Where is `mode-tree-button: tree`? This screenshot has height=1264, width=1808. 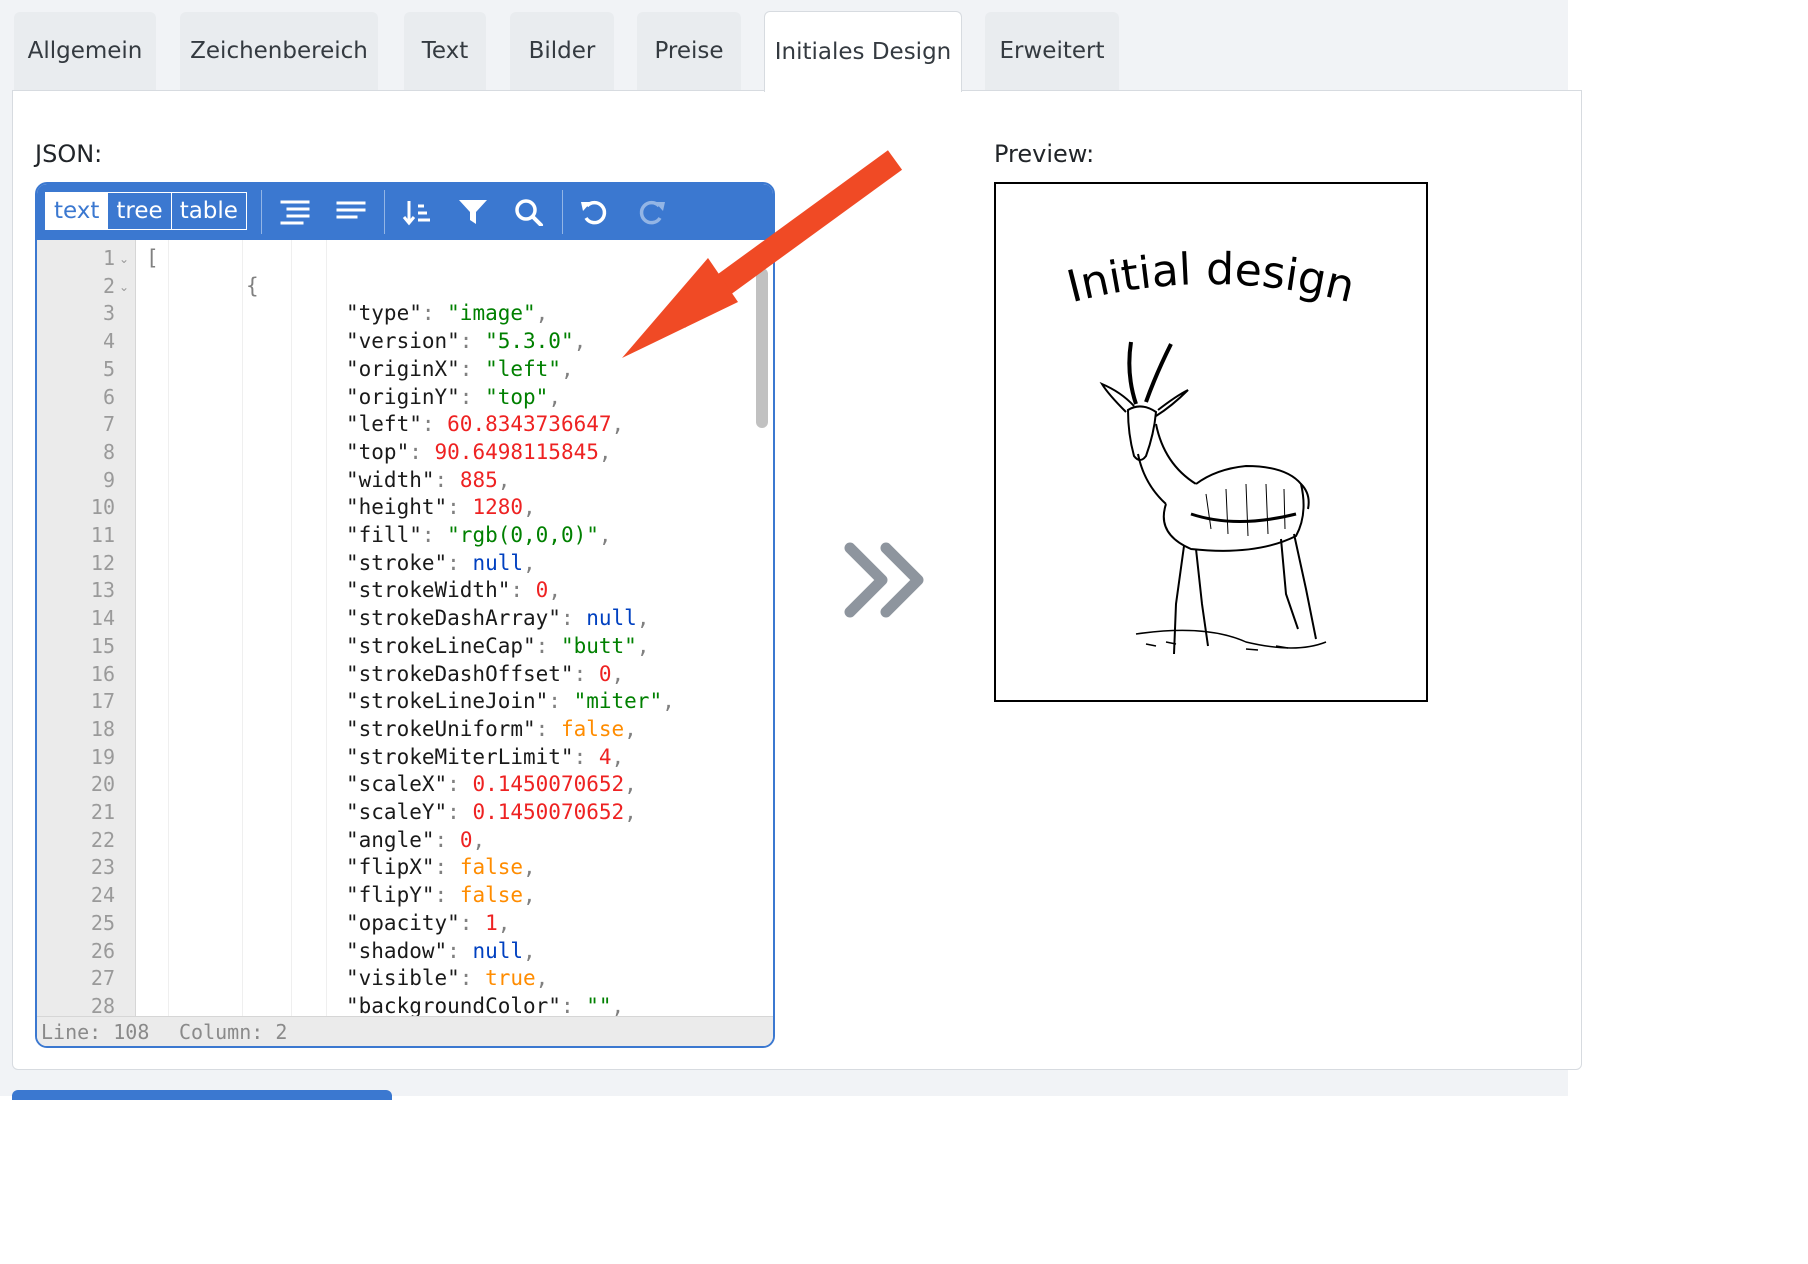
mode-tree-button: tree is located at coordinates (138, 211).